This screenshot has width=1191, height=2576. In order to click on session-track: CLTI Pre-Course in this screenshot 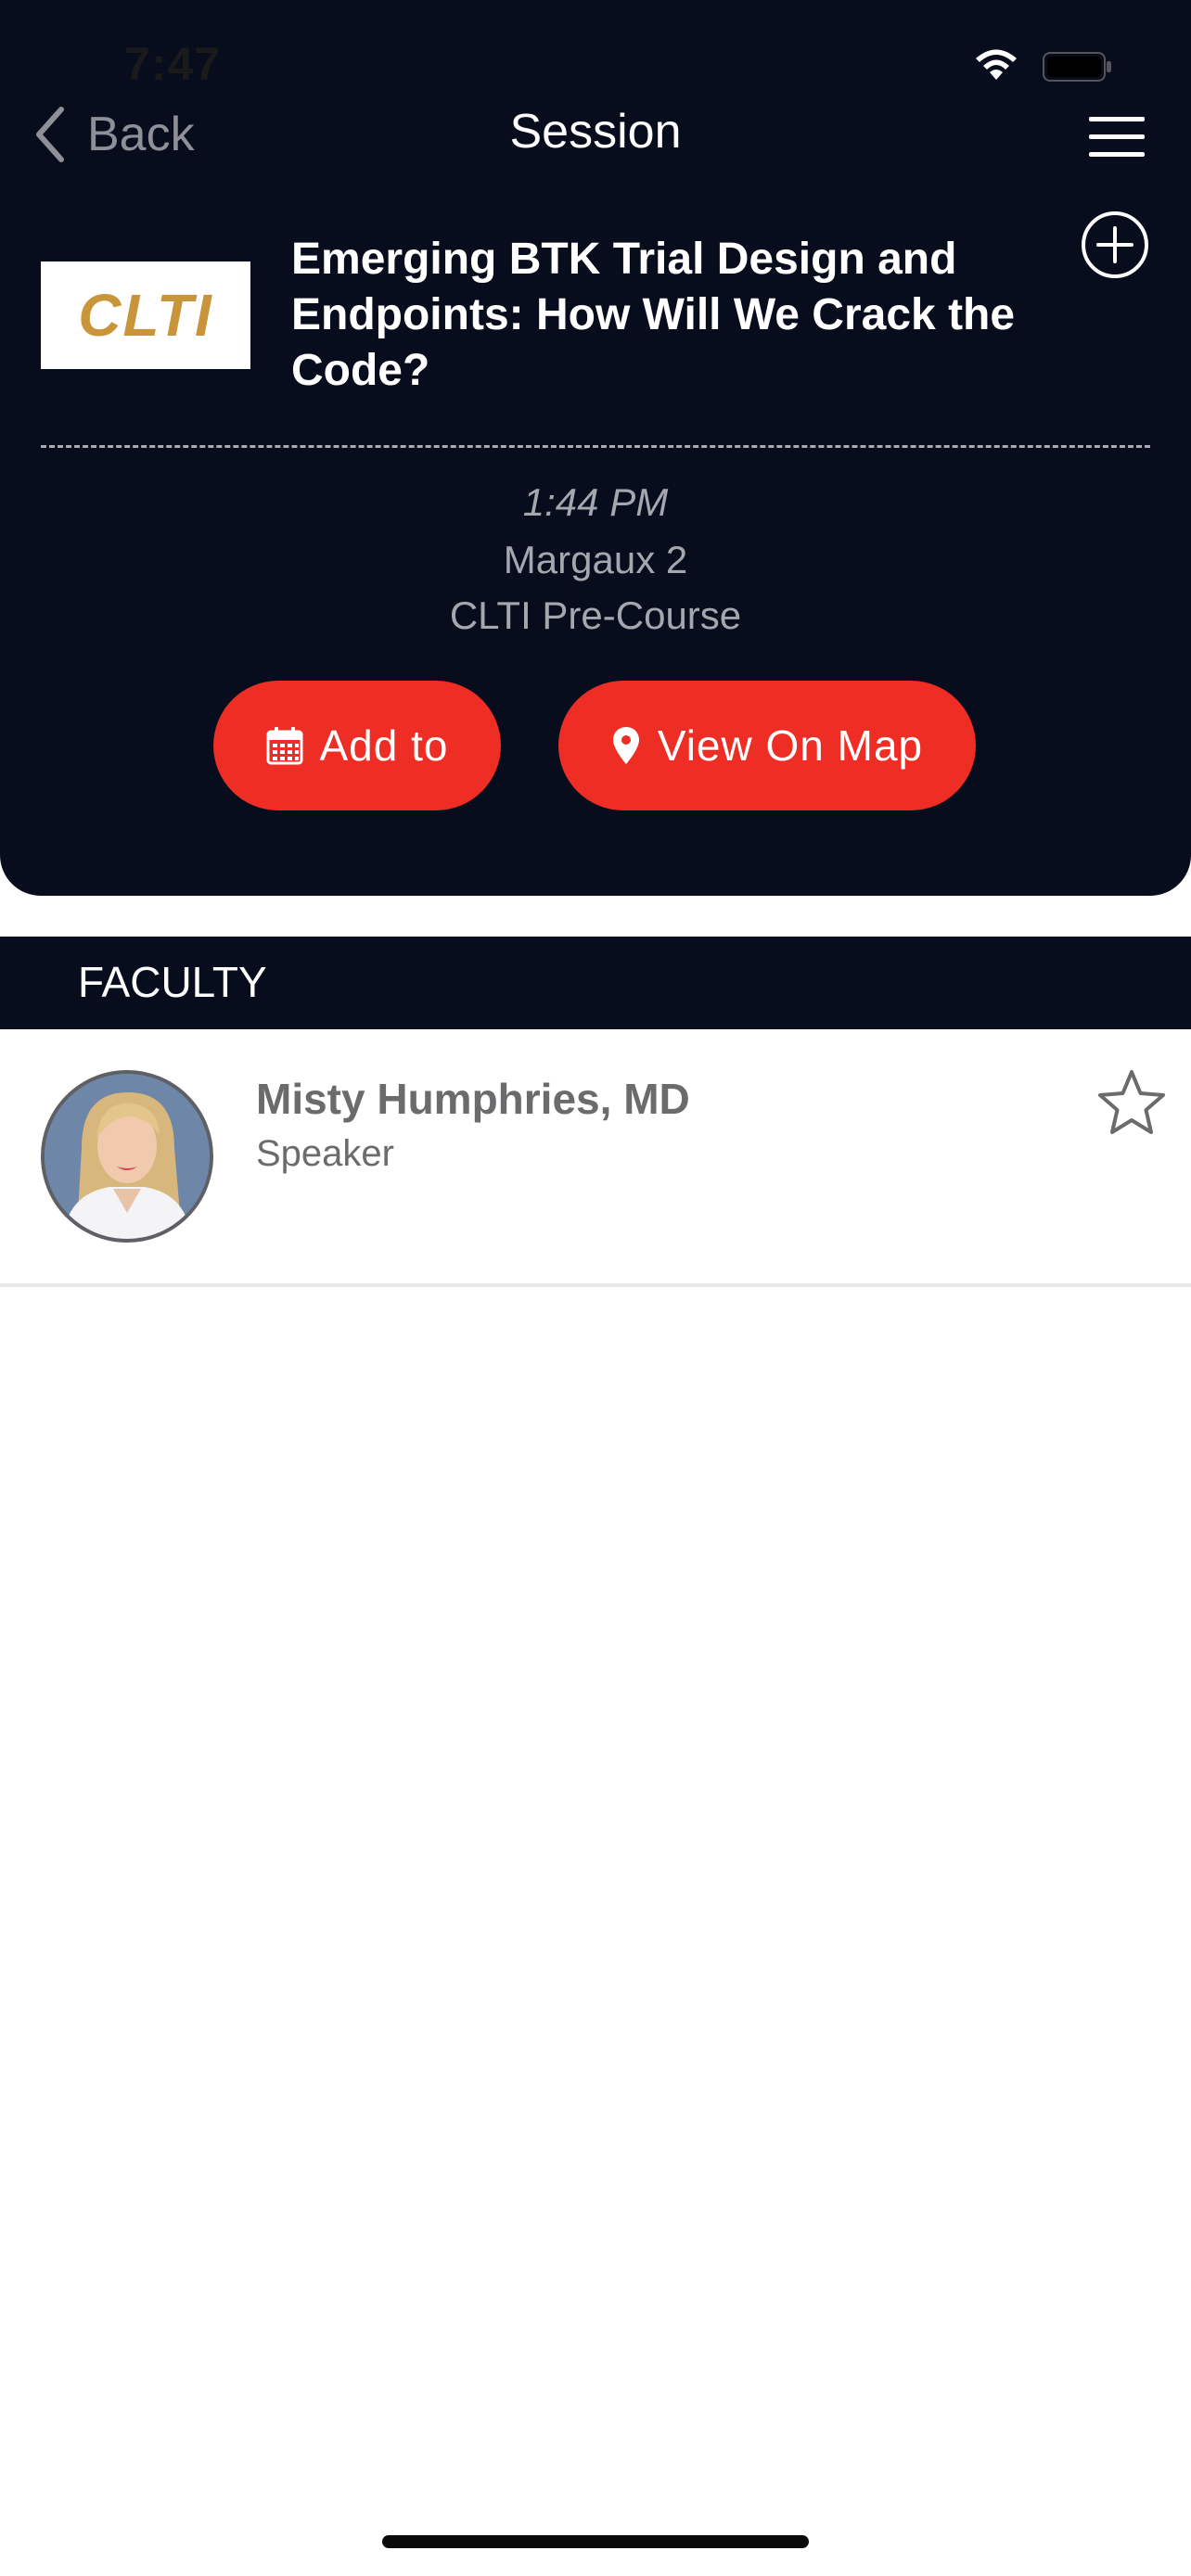, I will do `click(595, 615)`.